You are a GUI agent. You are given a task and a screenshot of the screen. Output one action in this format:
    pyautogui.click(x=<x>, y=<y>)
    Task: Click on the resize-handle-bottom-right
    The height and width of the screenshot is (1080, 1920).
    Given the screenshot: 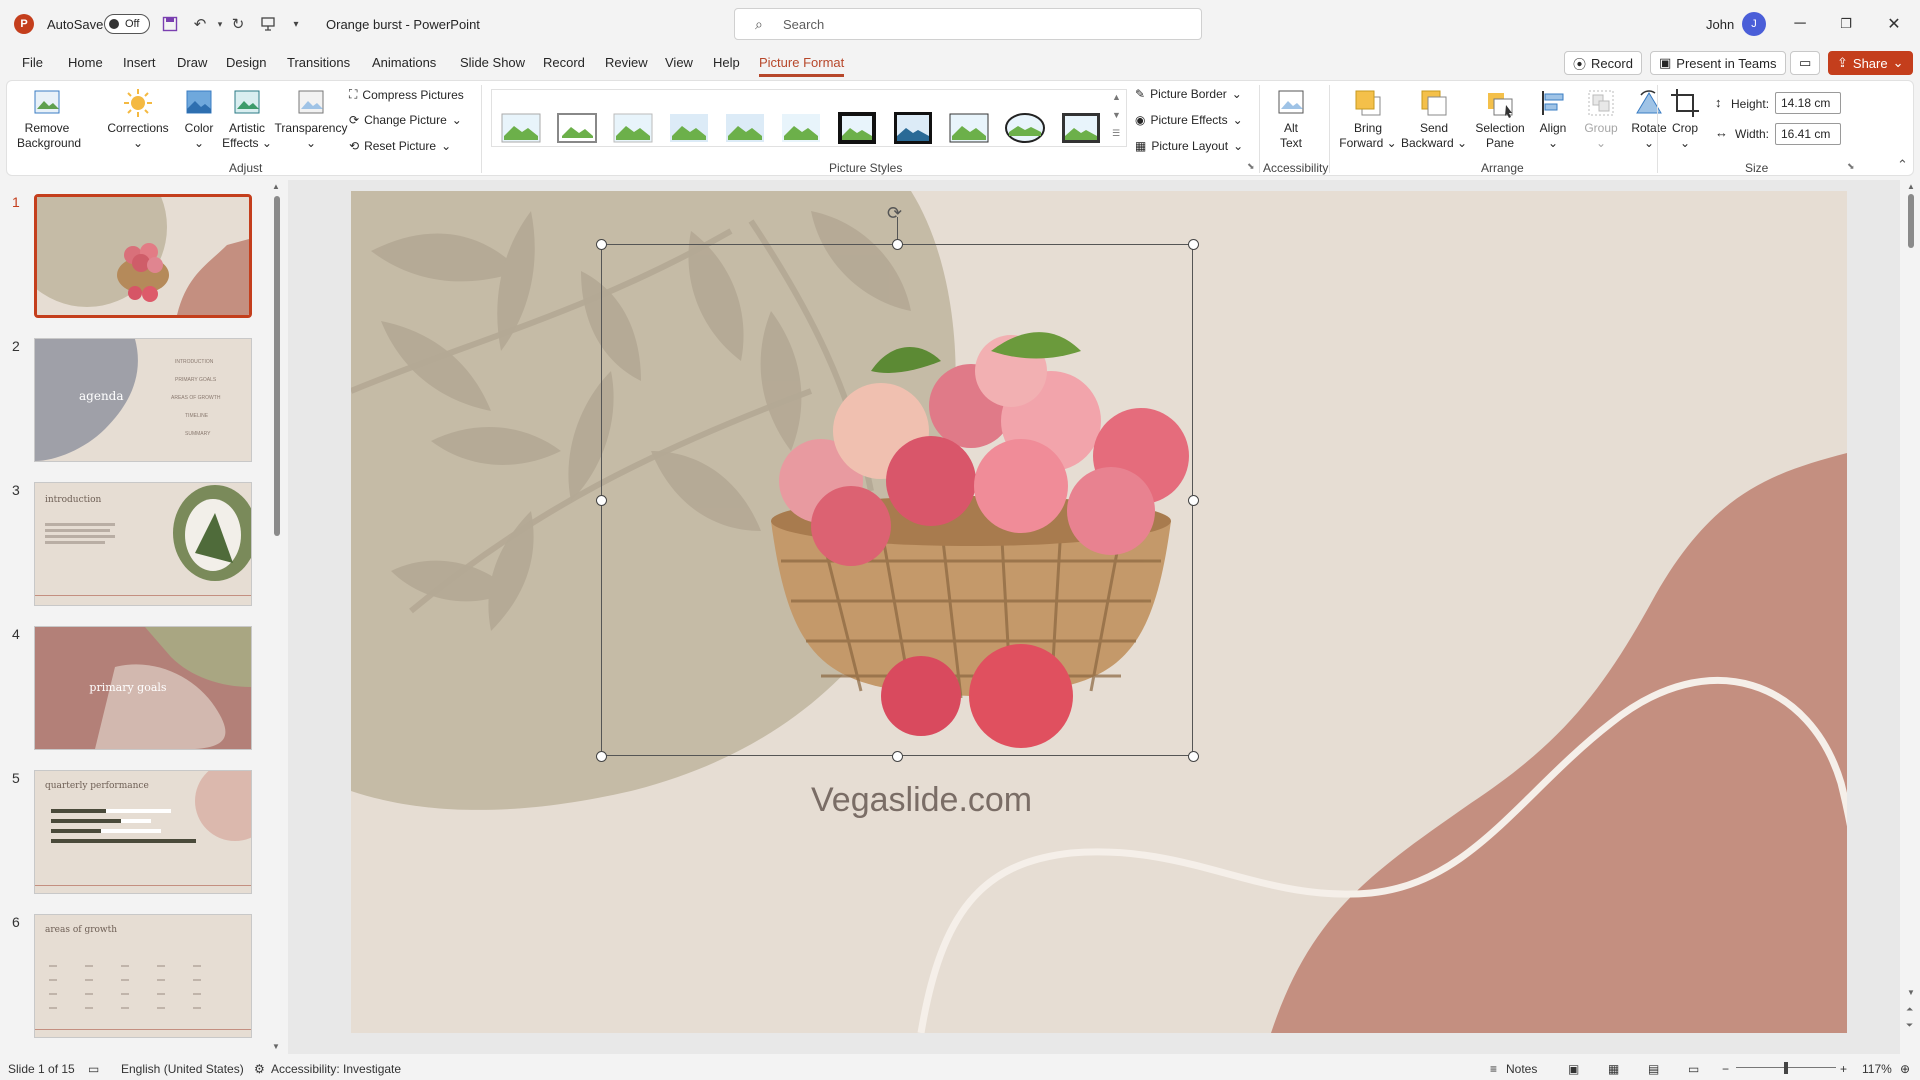 What is the action you would take?
    pyautogui.click(x=1193, y=756)
    